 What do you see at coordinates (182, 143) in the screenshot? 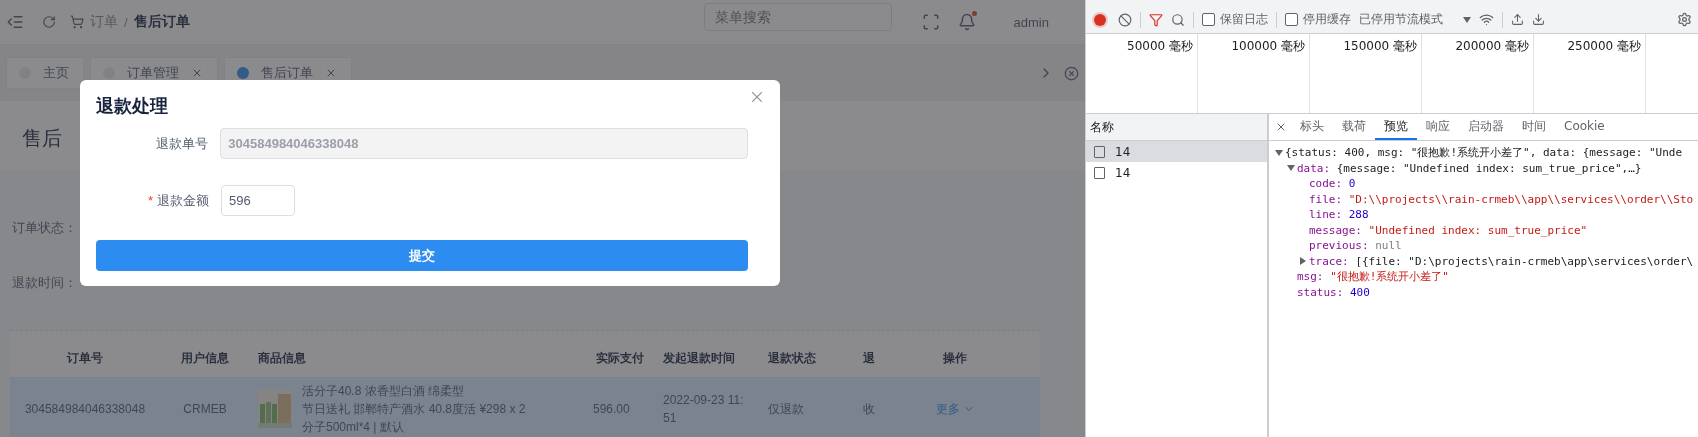
I see `field-label: 退款单号` at bounding box center [182, 143].